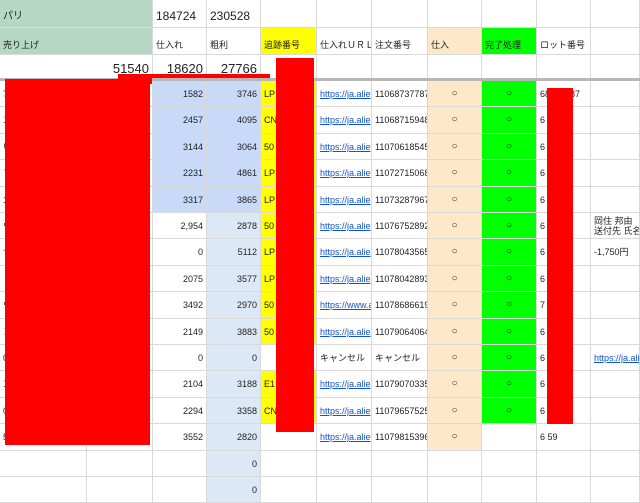 The height and width of the screenshot is (503, 640). I want to click on url-header: 仕入れＵＲＬ, so click(344, 41).